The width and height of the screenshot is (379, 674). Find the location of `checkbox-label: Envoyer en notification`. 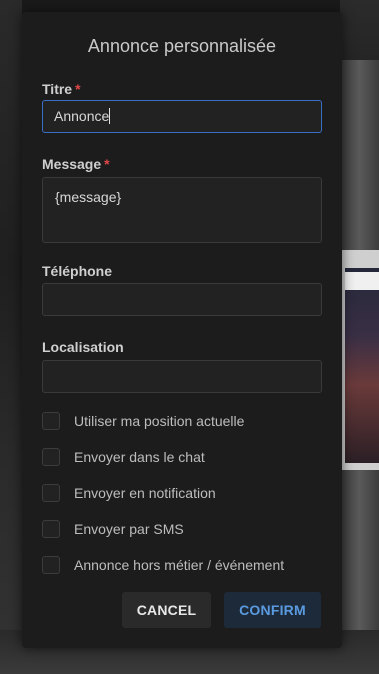

checkbox-label: Envoyer en notification is located at coordinates (145, 493).